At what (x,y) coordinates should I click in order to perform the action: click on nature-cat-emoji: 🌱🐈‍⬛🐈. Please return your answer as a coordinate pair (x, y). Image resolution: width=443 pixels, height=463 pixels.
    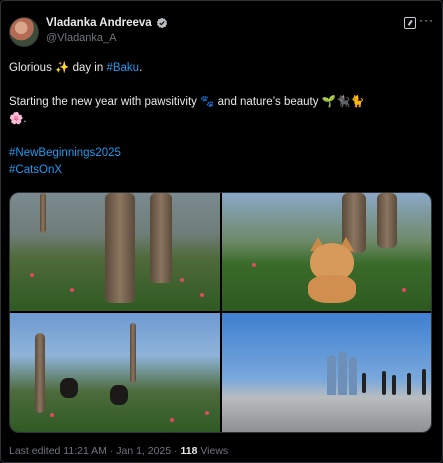
    Looking at the image, I should click on (343, 102).